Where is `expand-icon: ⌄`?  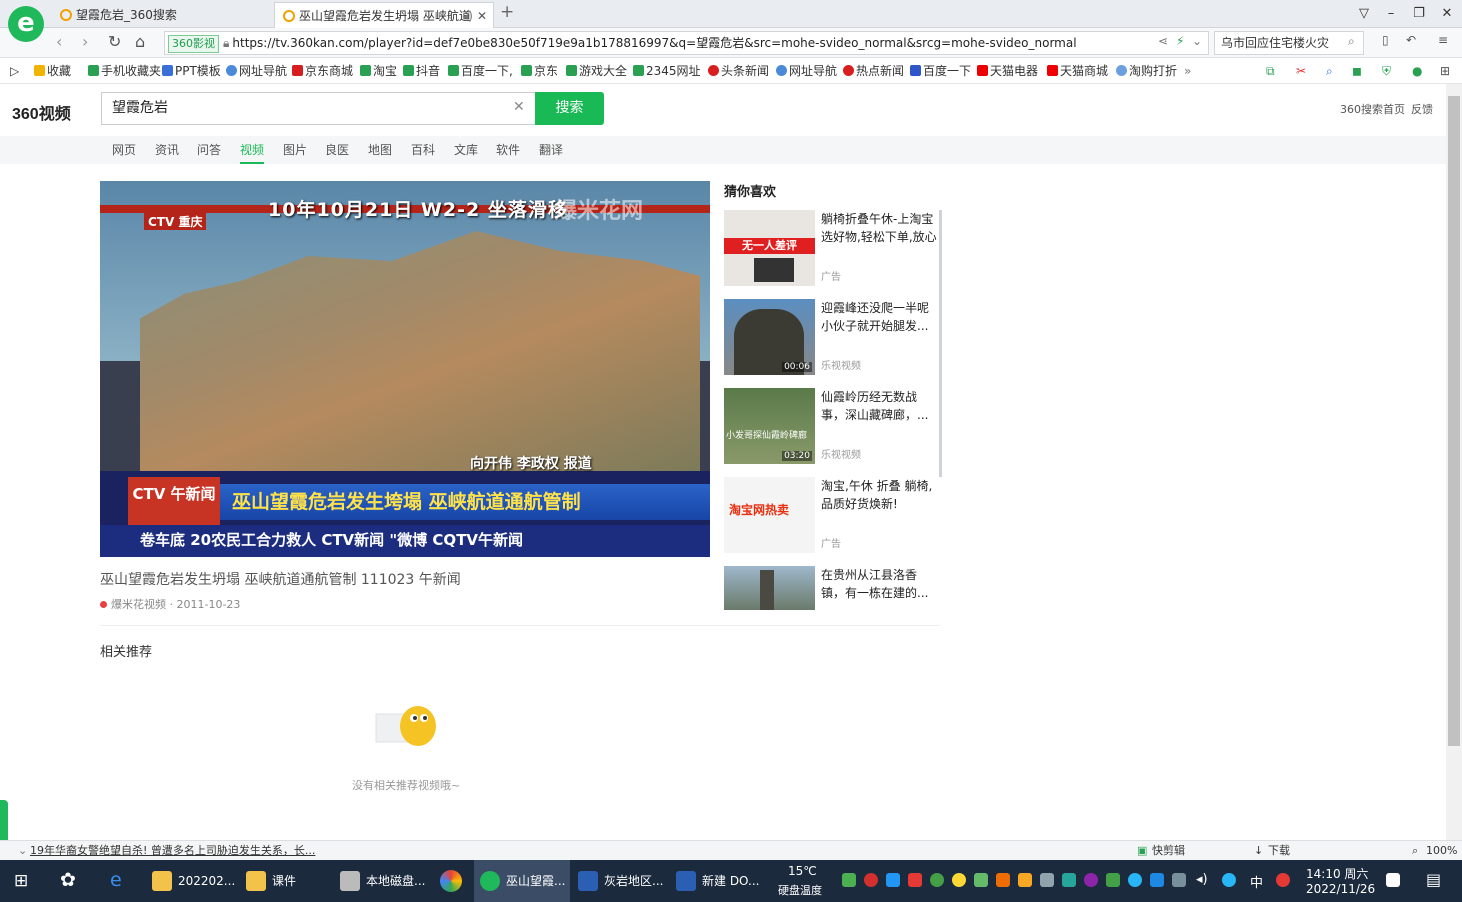 expand-icon: ⌄ is located at coordinates (22, 851).